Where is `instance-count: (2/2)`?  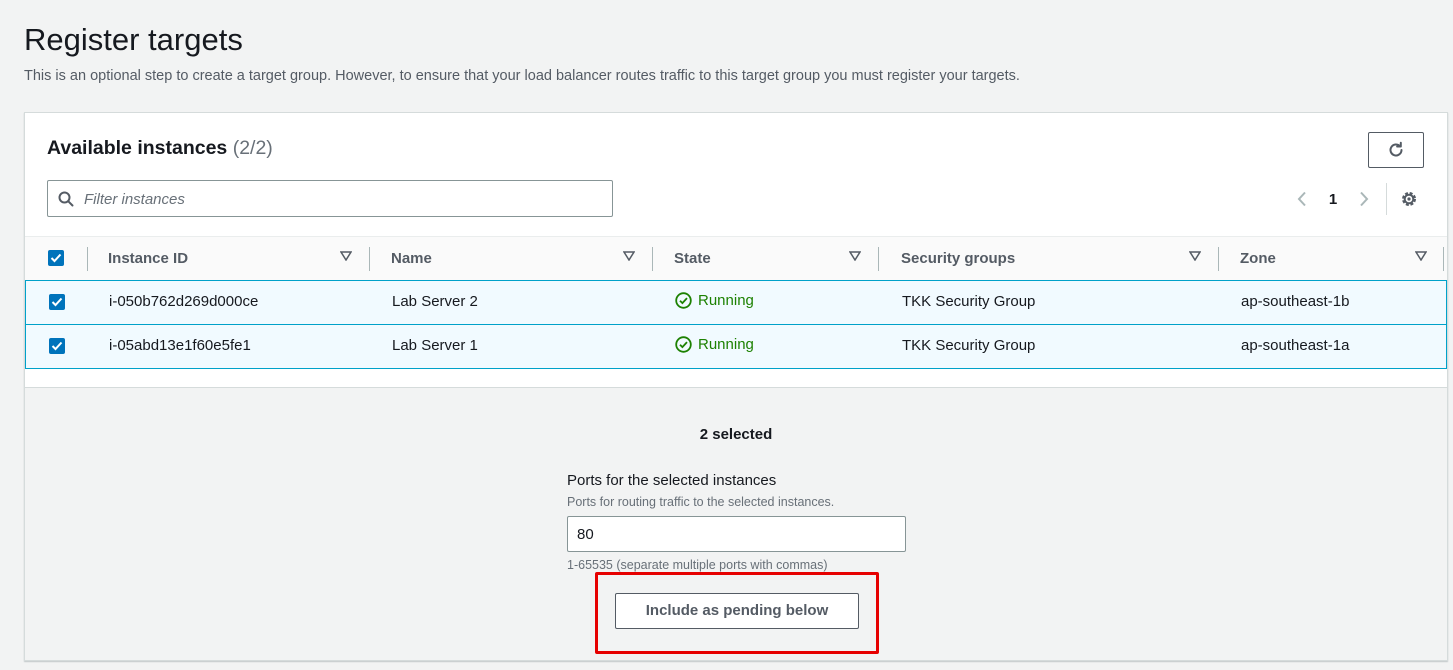
instance-count: (2/2) is located at coordinates (252, 148).